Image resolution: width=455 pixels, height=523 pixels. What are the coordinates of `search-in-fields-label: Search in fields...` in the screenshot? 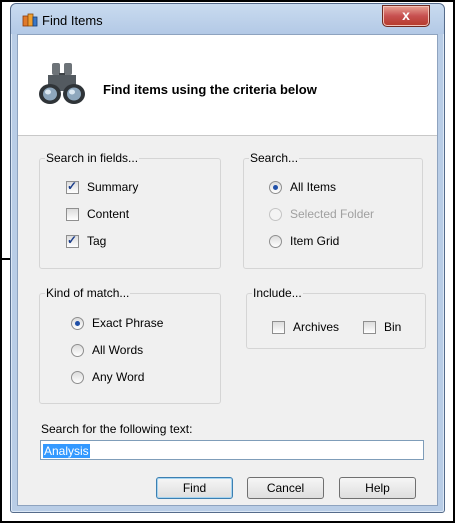 It's located at (92, 158).